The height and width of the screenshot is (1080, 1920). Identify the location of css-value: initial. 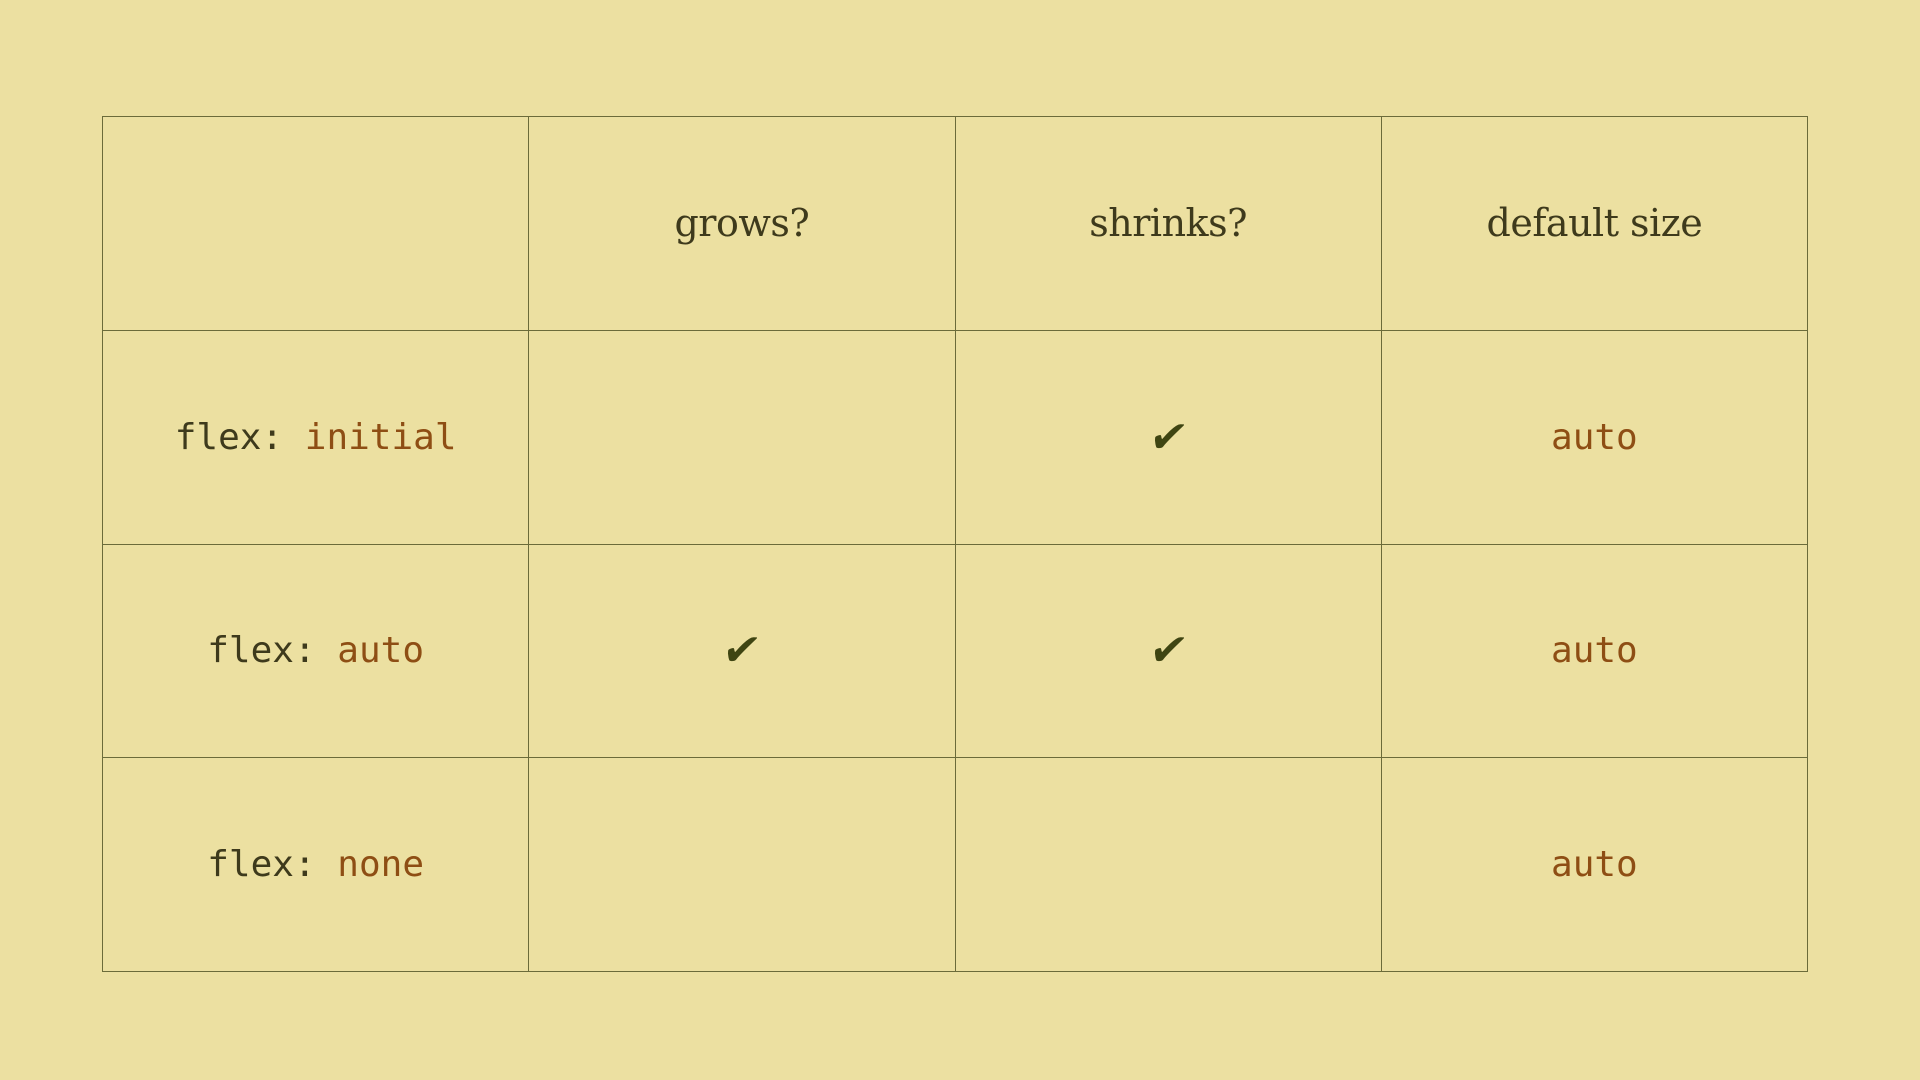
(380, 437).